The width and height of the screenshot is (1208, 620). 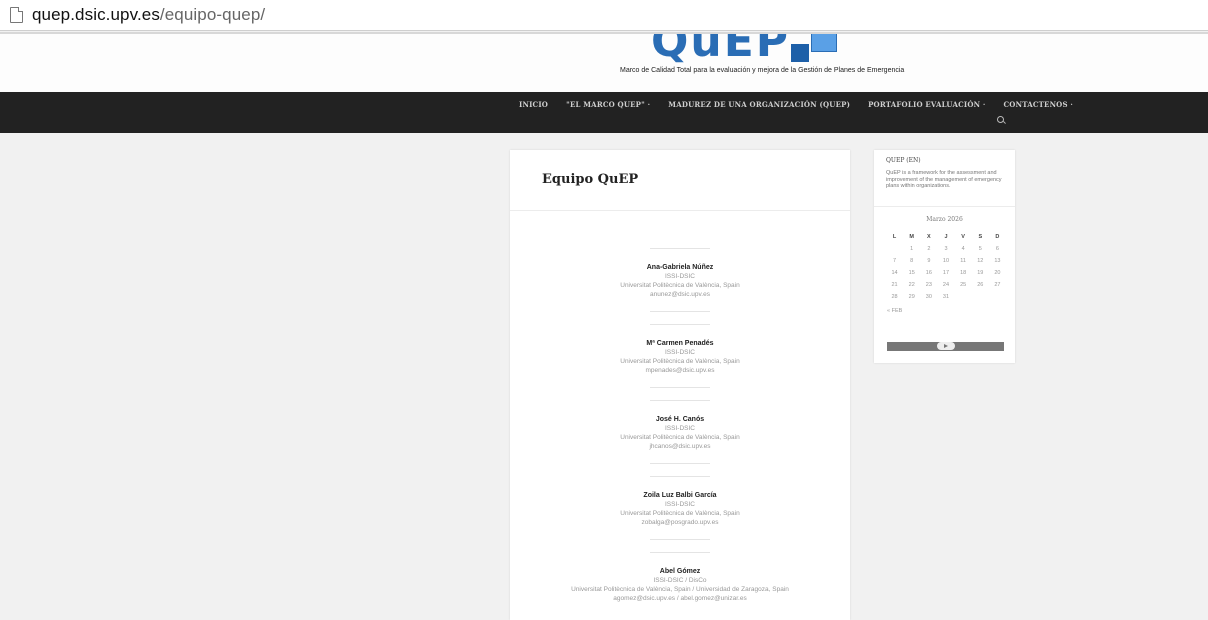 I want to click on calendar-week: 7 8 9 10 11 12 13, so click(x=946, y=261).